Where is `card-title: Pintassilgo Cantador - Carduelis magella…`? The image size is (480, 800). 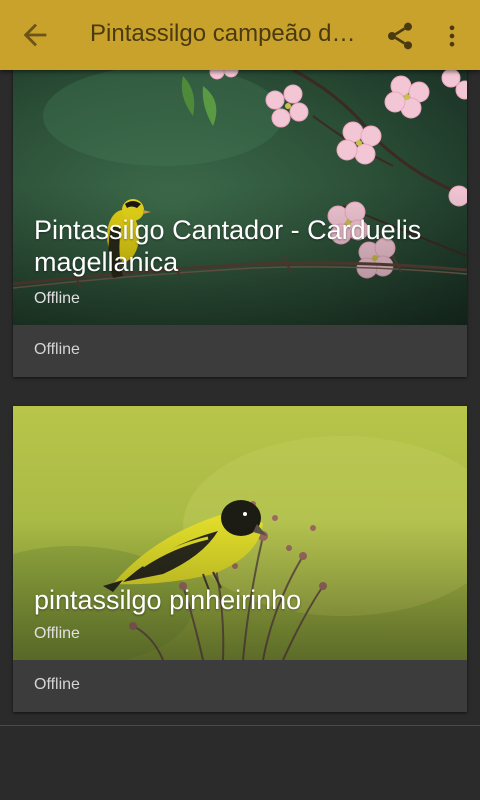 card-title: Pintassilgo Cantador - Carduelis magella… is located at coordinates (228, 246).